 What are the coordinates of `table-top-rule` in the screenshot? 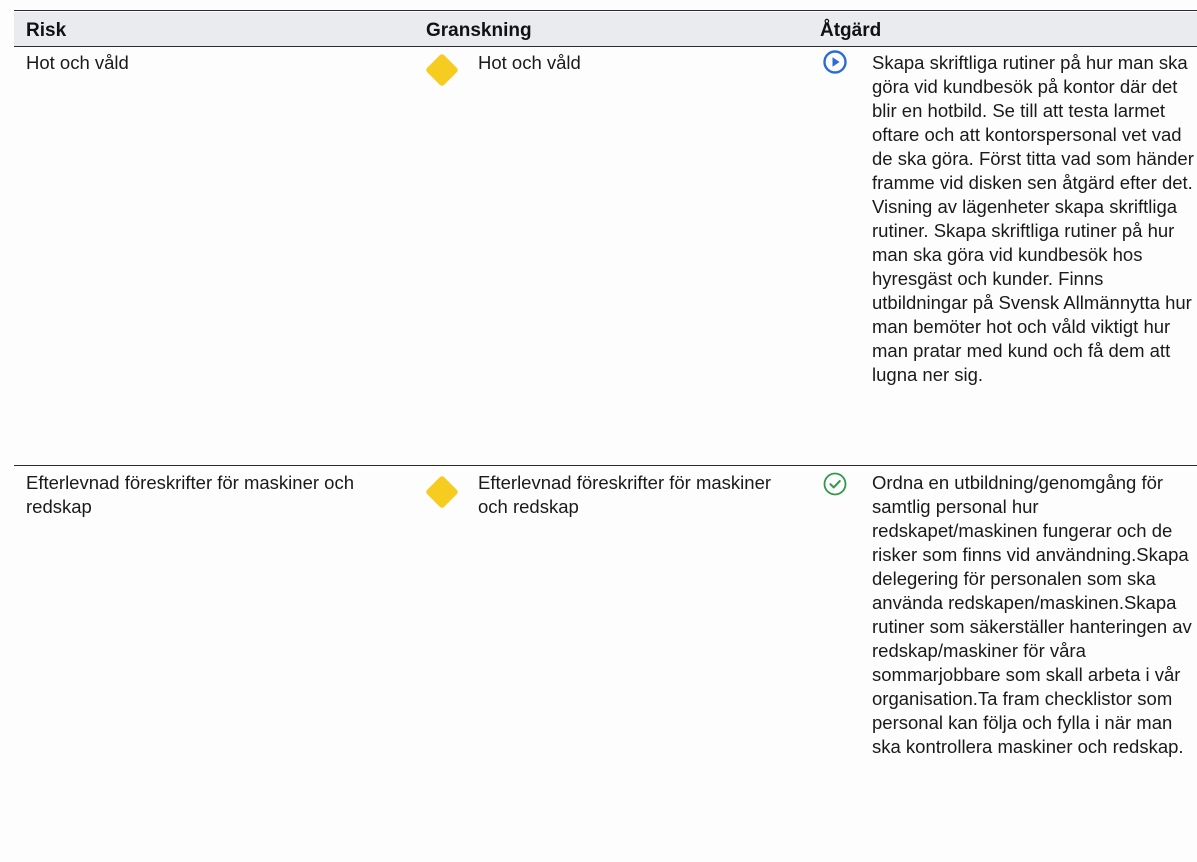 It's located at (605, 10).